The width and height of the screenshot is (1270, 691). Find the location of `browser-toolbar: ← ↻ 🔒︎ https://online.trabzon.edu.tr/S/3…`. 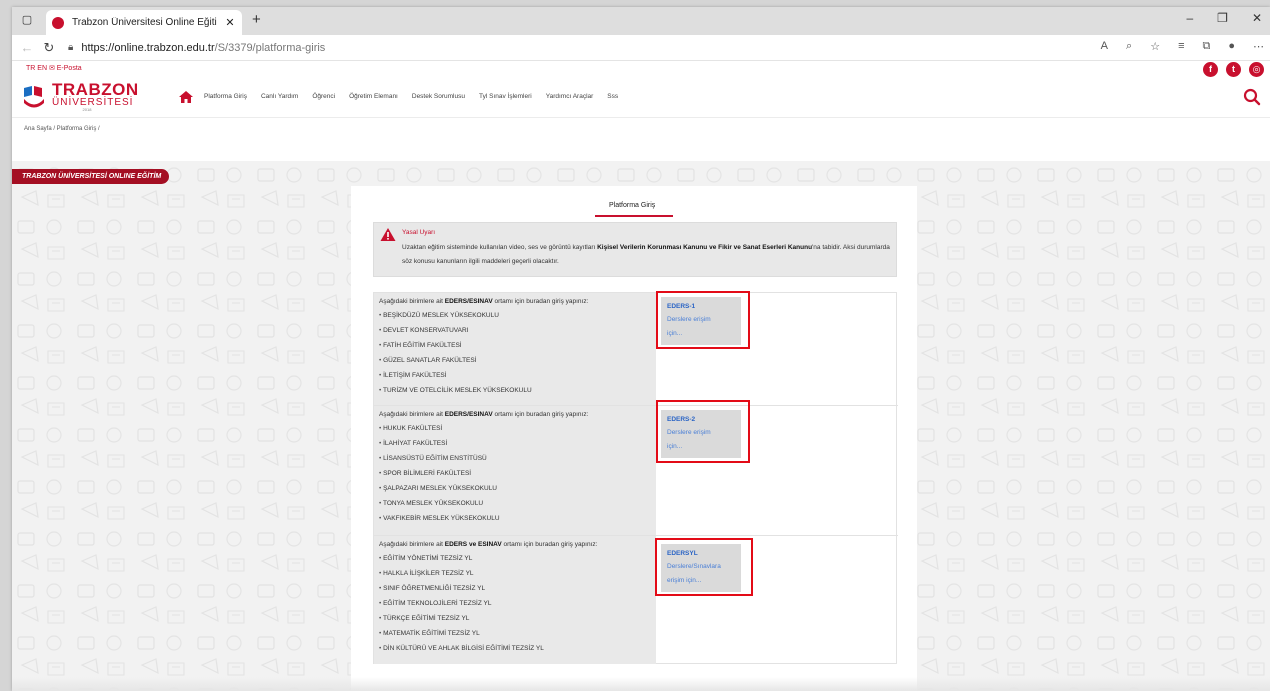

browser-toolbar: ← ↻ 🔒︎ https://online.trabzon.edu.tr/S/3… is located at coordinates (641, 48).